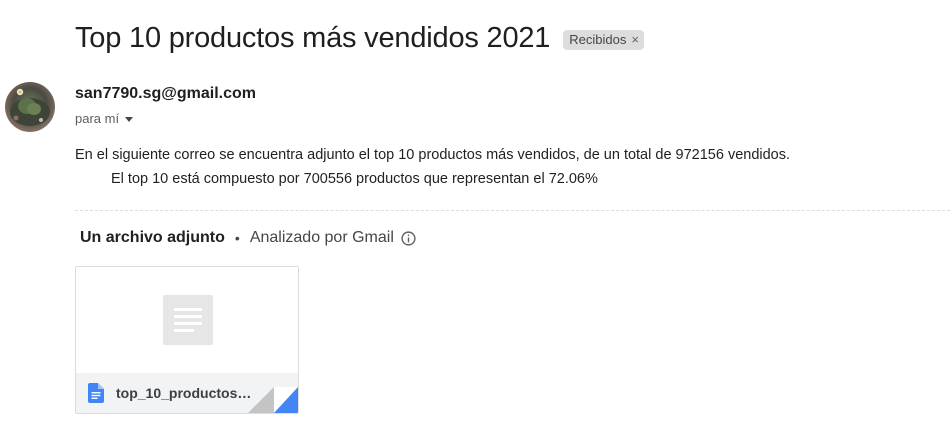  What do you see at coordinates (165, 94) in the screenshot?
I see `sender-email: san7790.sg@gmail.com` at bounding box center [165, 94].